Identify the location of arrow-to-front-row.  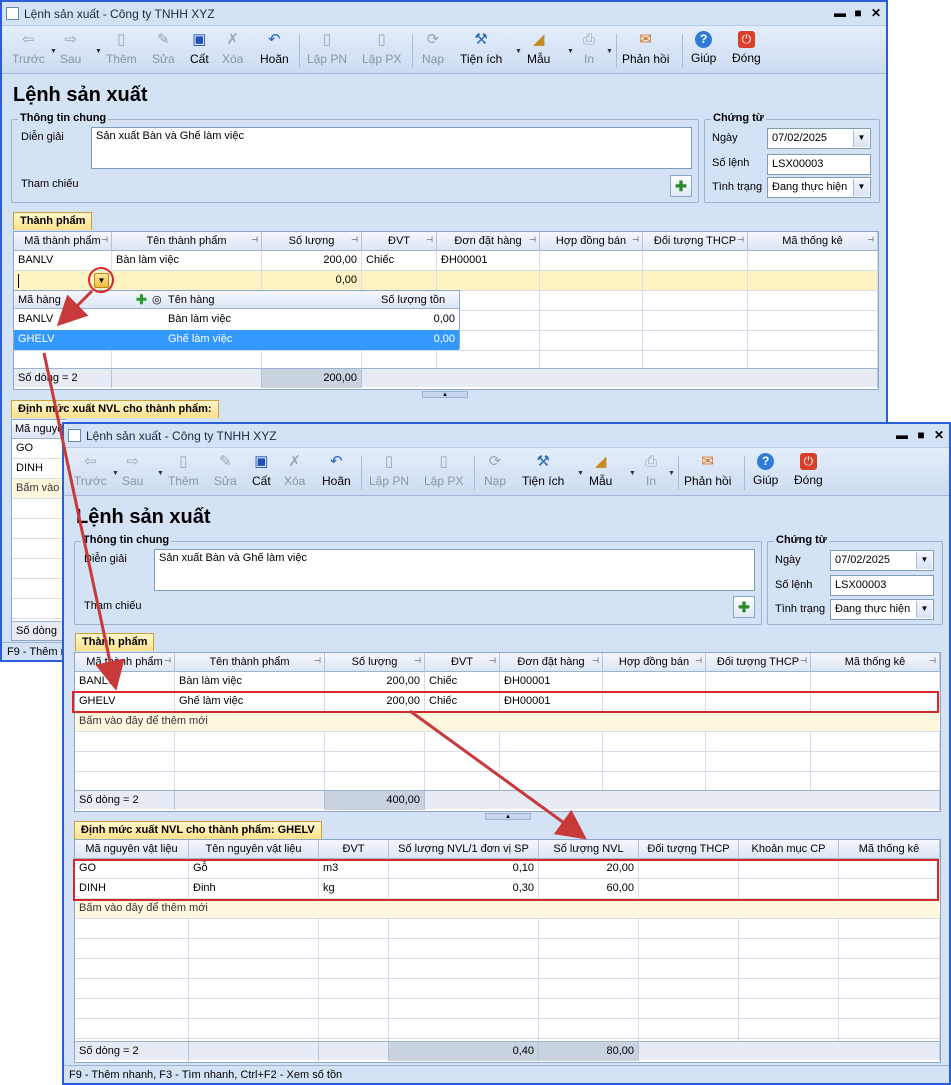
(83, 521).